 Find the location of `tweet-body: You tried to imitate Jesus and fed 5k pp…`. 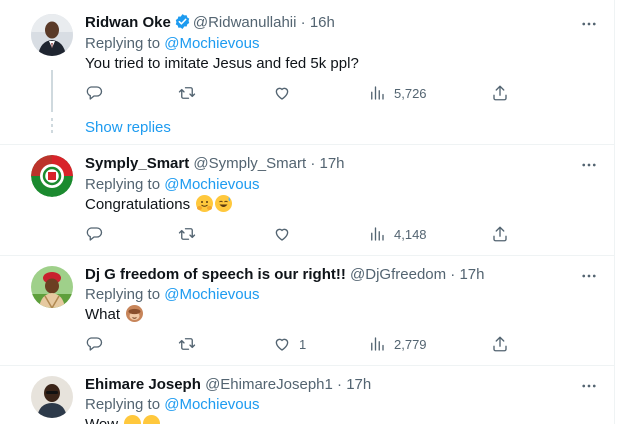

tweet-body: You tried to imitate Jesus and fed 5k pp… is located at coordinates (222, 63).